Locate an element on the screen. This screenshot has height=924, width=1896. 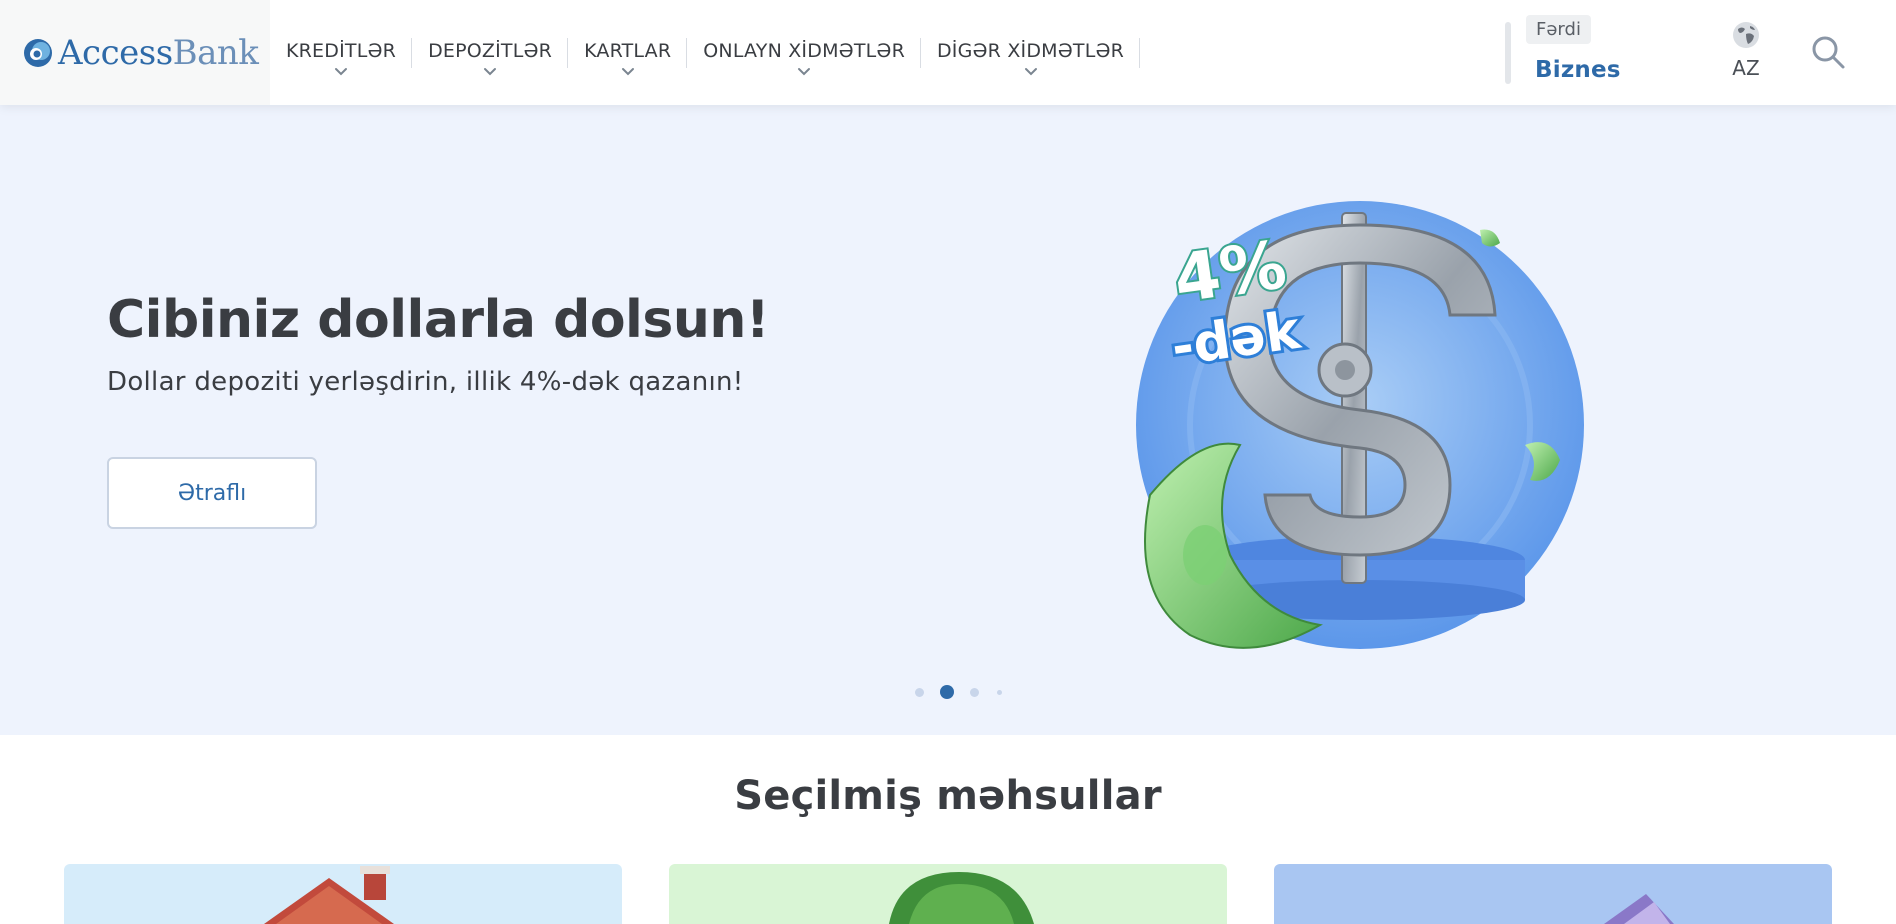
nav-label: KARTLAR is located at coordinates (628, 51).